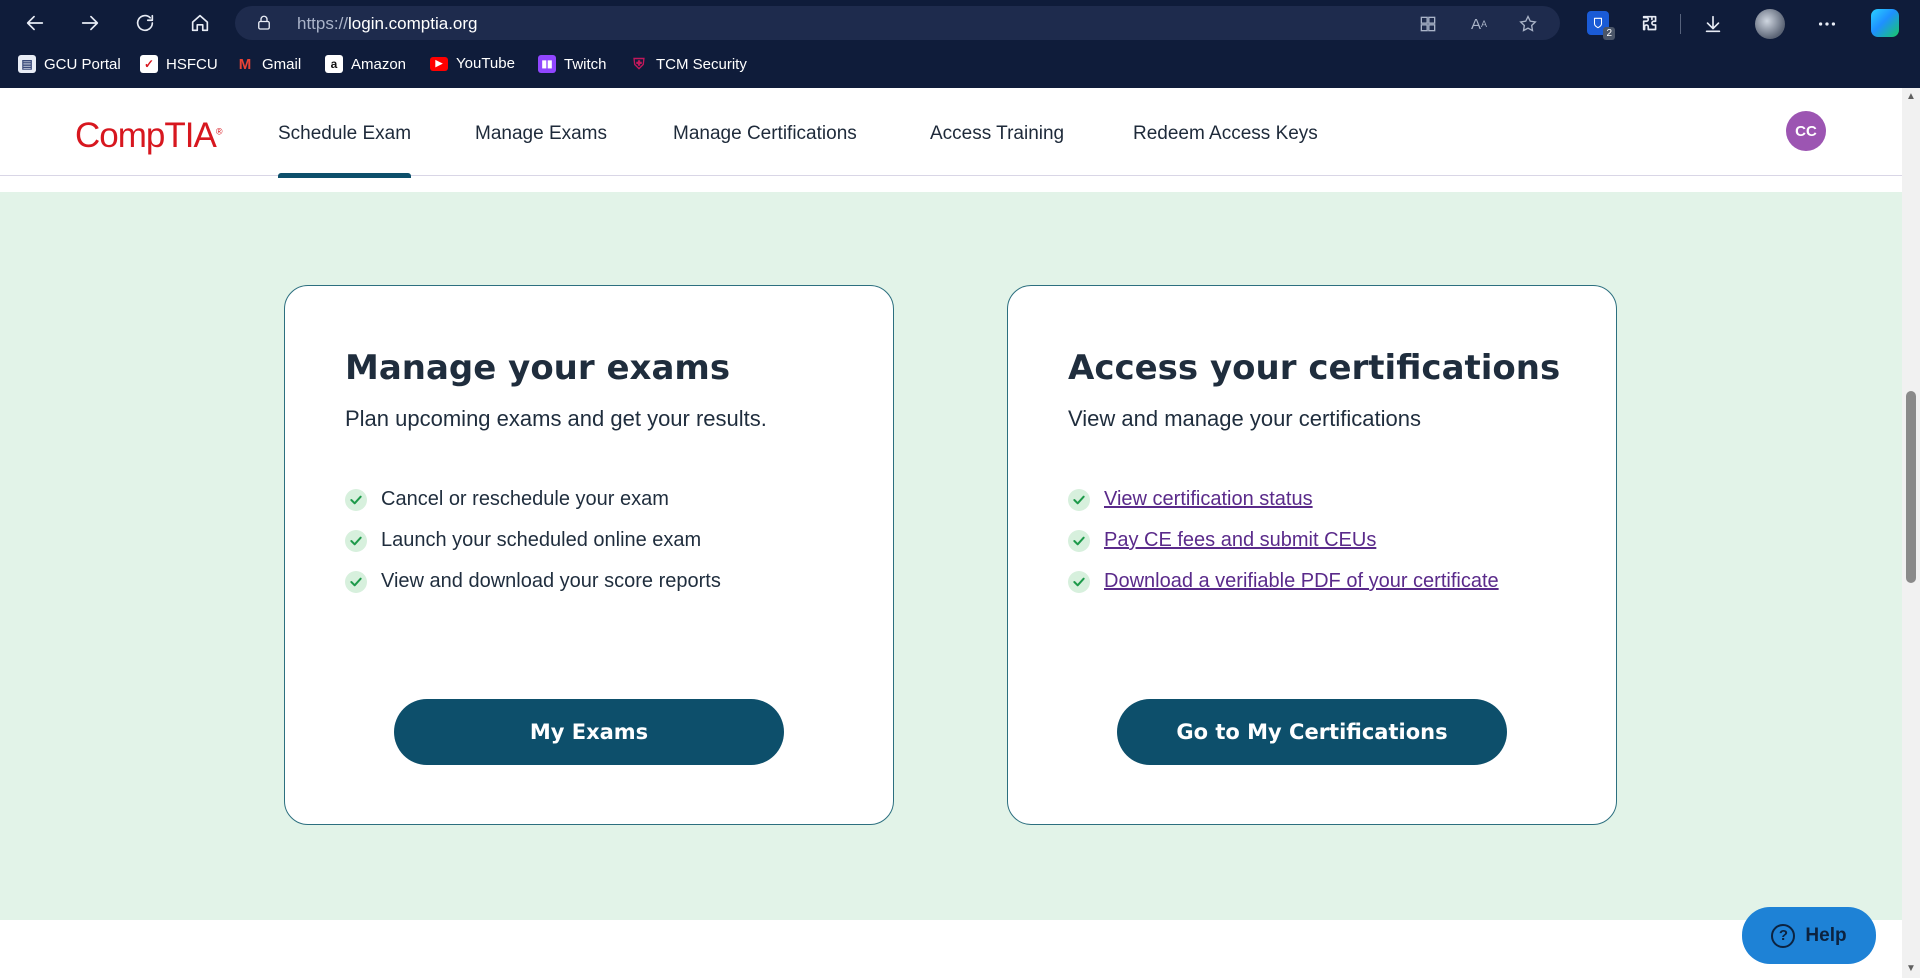 The width and height of the screenshot is (1920, 978). What do you see at coordinates (1680, 24) in the screenshot?
I see `toolbar-divider` at bounding box center [1680, 24].